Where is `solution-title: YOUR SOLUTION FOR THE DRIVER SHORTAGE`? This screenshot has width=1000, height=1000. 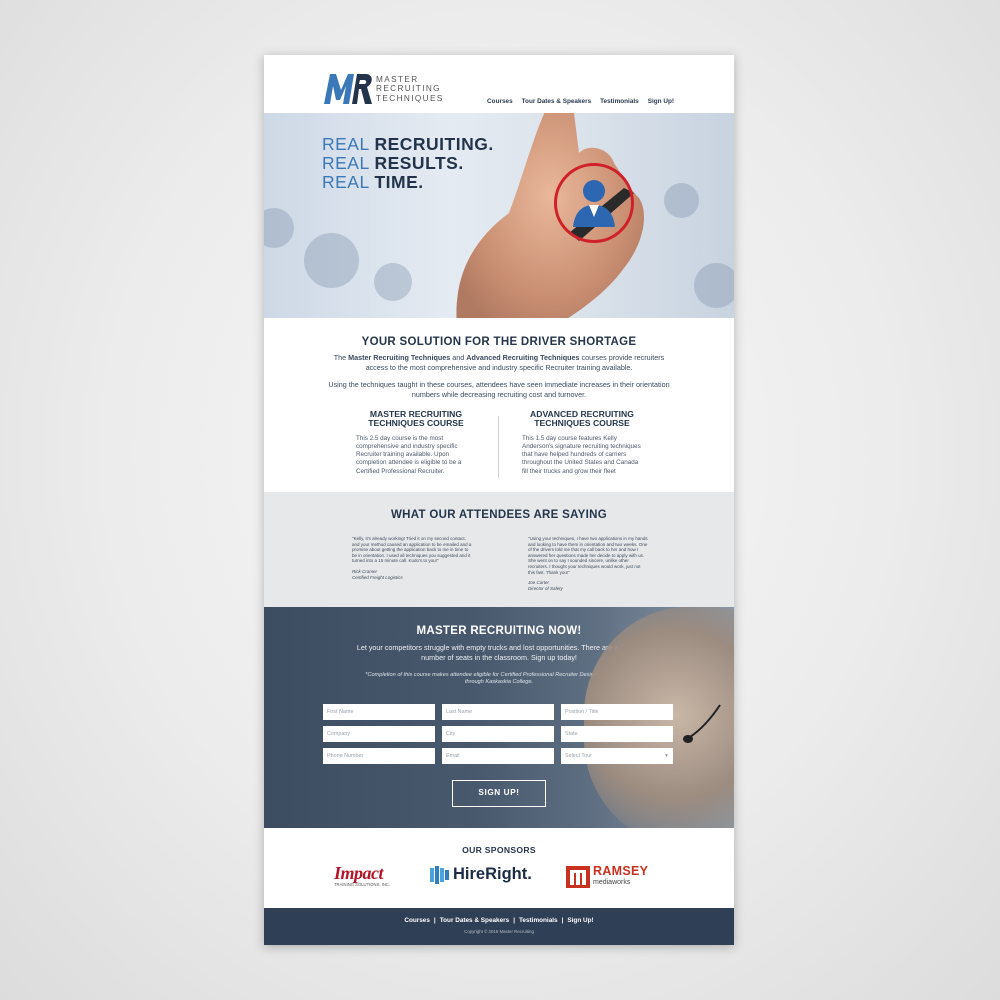
solution-title: YOUR SOLUTION FOR THE DRIVER SHORTAGE is located at coordinates (499, 342).